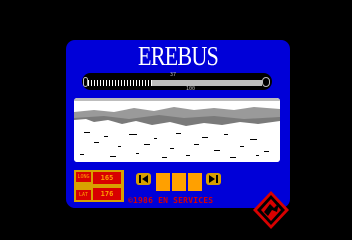  I want to click on altitude-gauge: 37 100, so click(177, 82).